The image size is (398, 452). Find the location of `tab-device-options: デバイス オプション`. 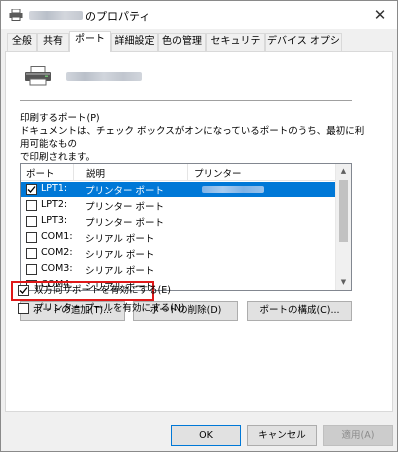

tab-device-options: デバイス オプション is located at coordinates (303, 48).